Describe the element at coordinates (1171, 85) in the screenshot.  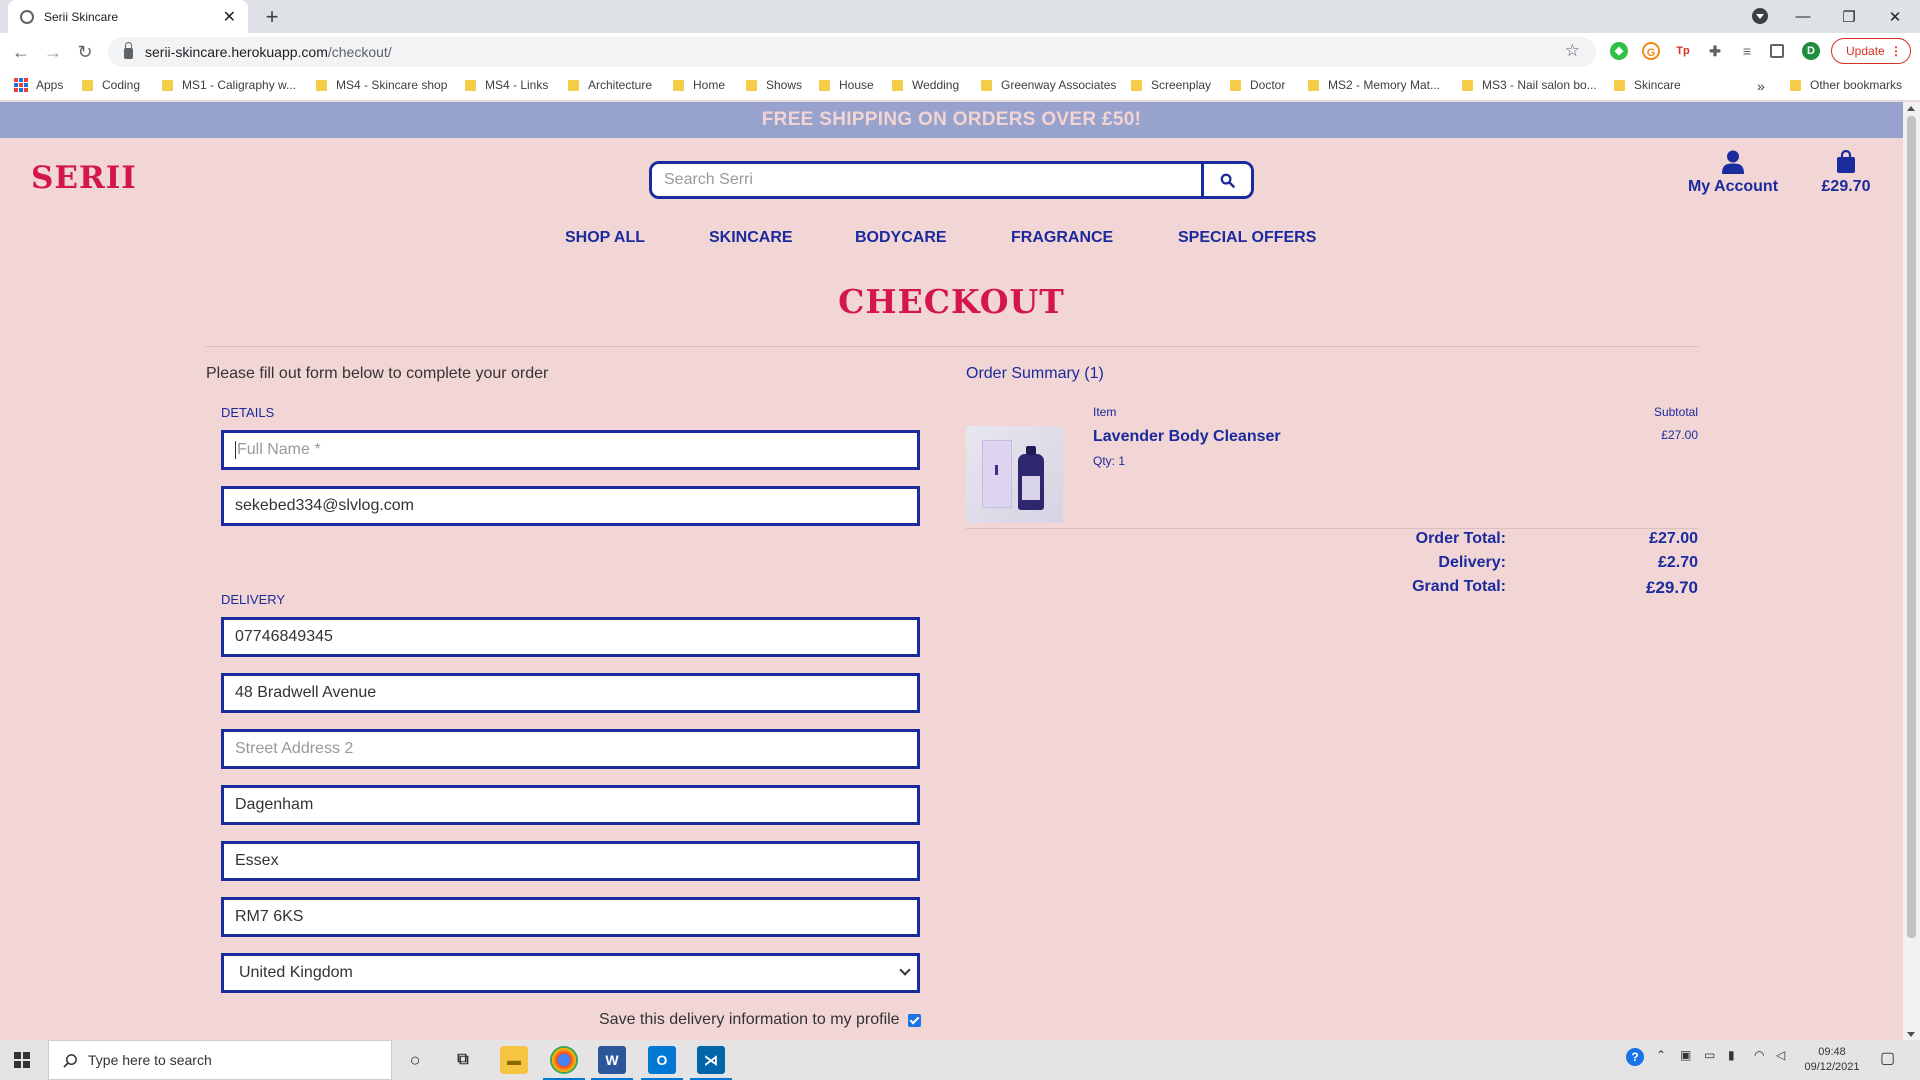
I see `bookmark-folder: Screenplay` at that location.